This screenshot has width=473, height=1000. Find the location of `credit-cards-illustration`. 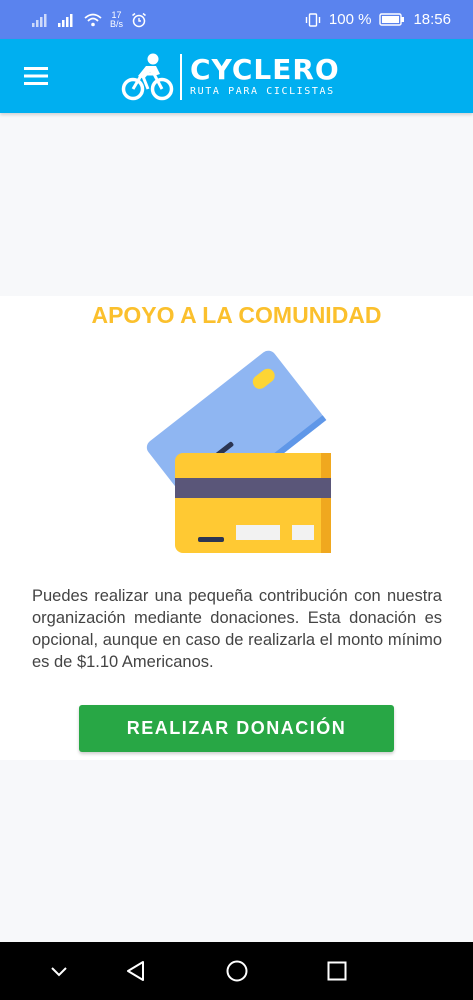

credit-cards-illustration is located at coordinates (238, 451).